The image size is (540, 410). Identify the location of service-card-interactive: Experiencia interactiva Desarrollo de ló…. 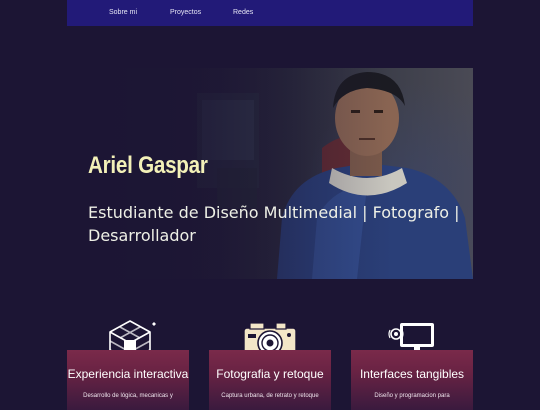
(128, 380).